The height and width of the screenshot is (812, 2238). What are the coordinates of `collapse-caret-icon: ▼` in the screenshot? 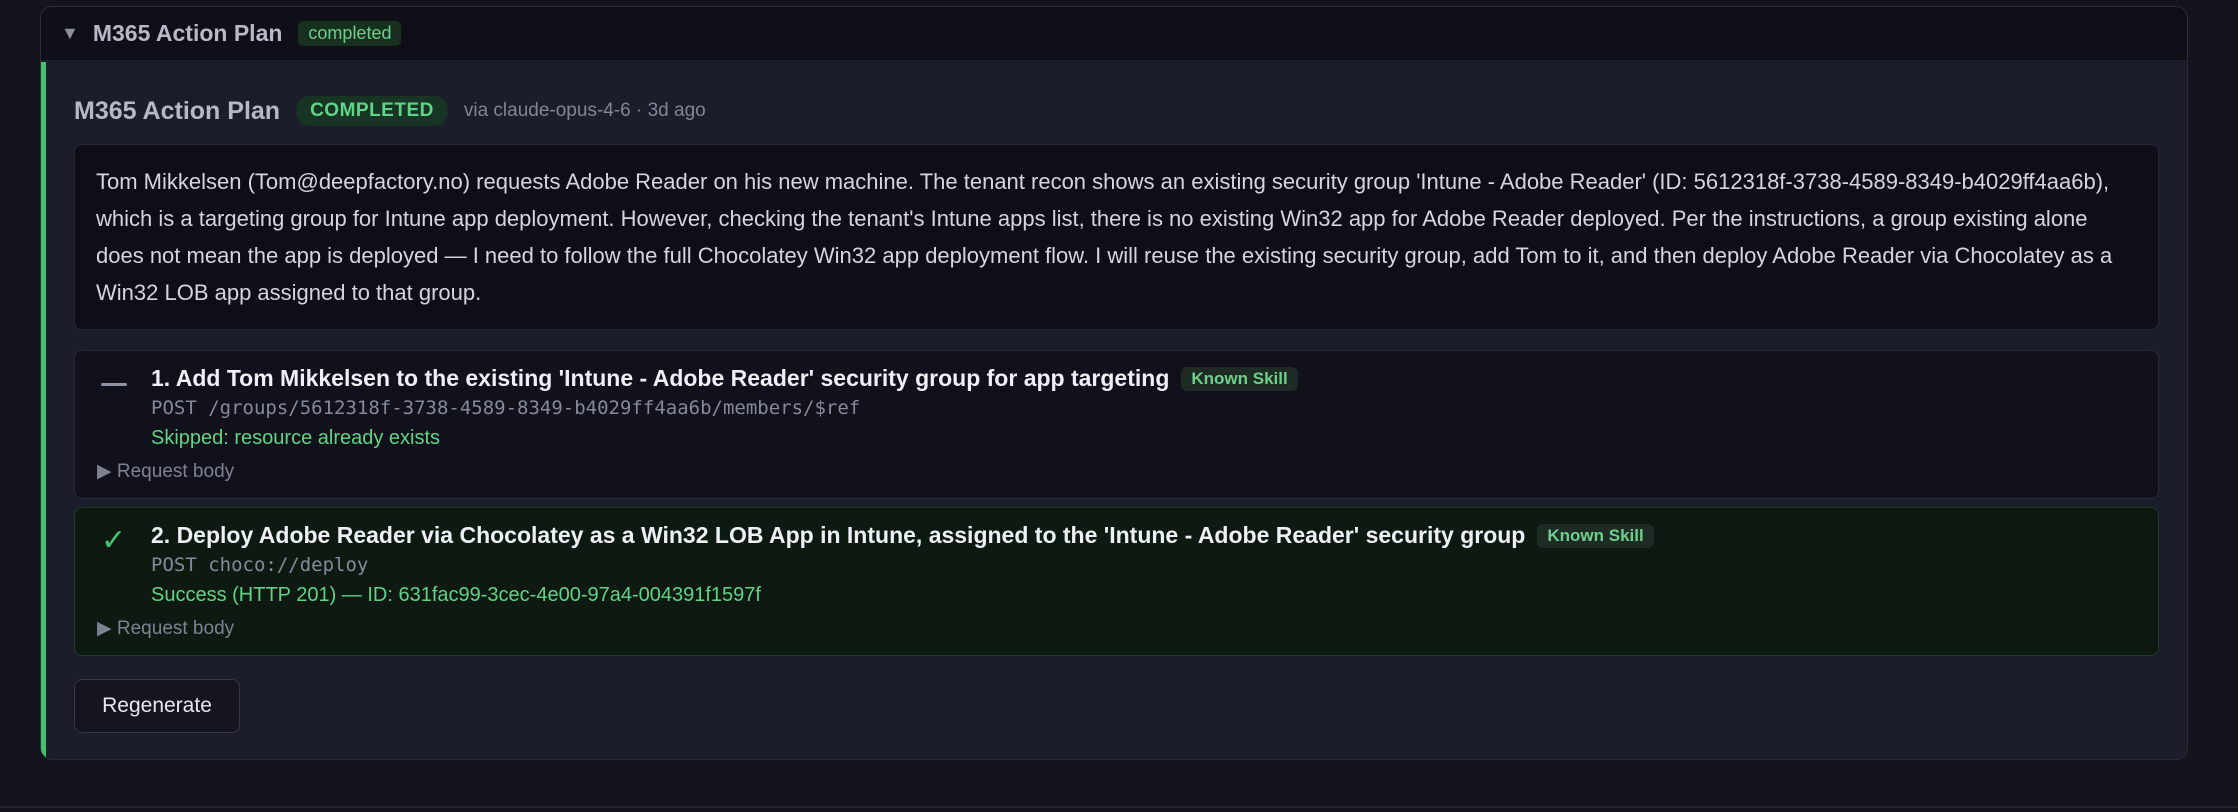 It's located at (70, 33).